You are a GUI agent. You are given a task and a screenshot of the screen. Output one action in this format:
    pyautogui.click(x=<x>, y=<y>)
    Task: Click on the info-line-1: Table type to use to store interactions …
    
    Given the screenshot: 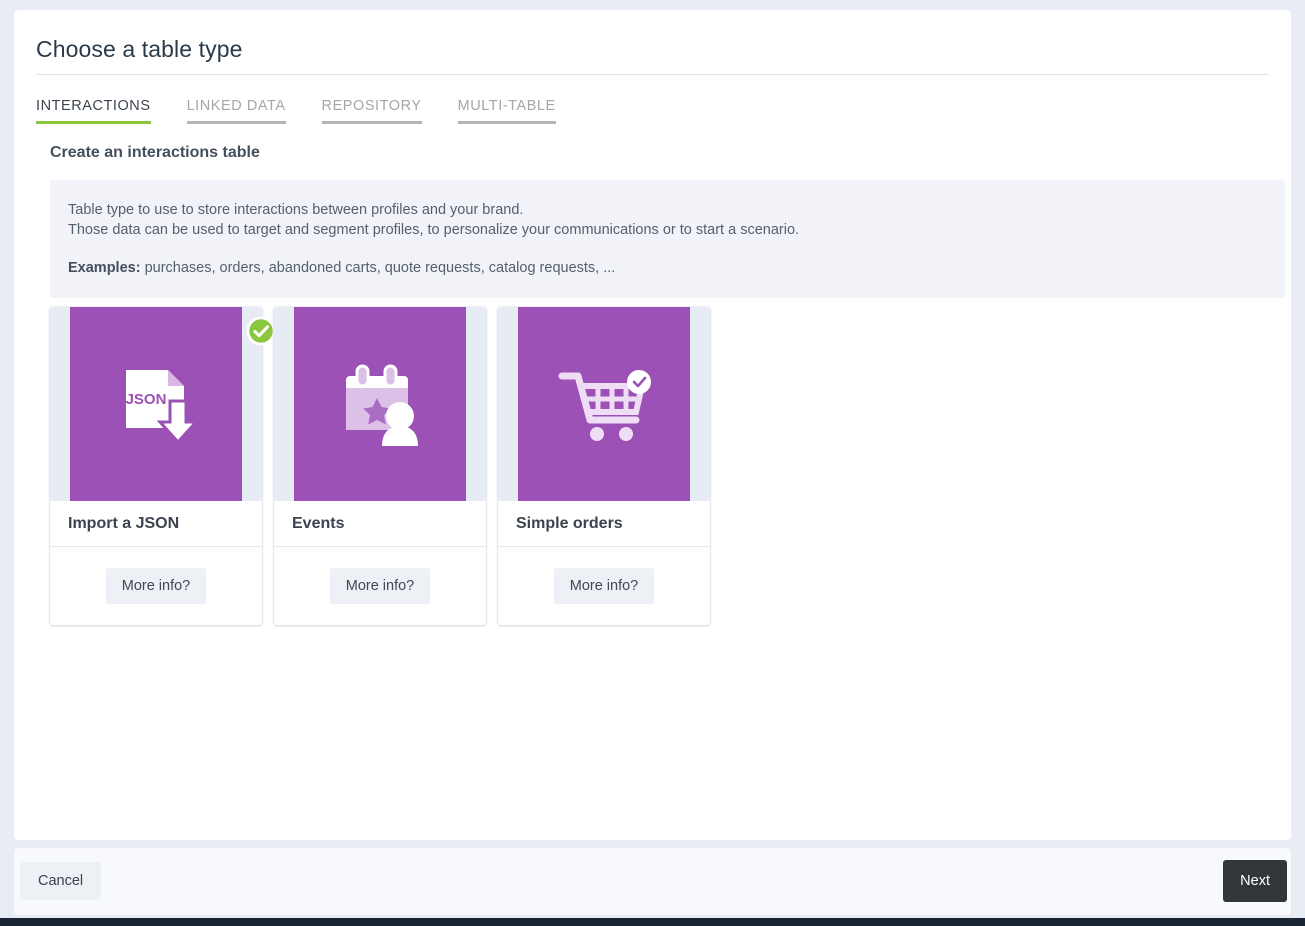 What is the action you would take?
    pyautogui.click(x=296, y=210)
    